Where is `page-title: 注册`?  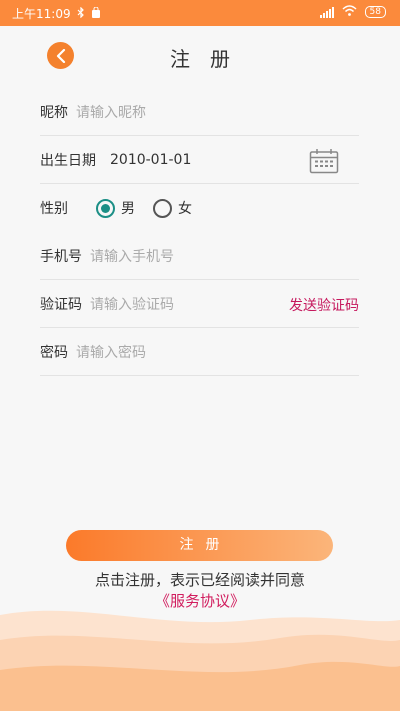 page-title: 注册 is located at coordinates (210, 59).